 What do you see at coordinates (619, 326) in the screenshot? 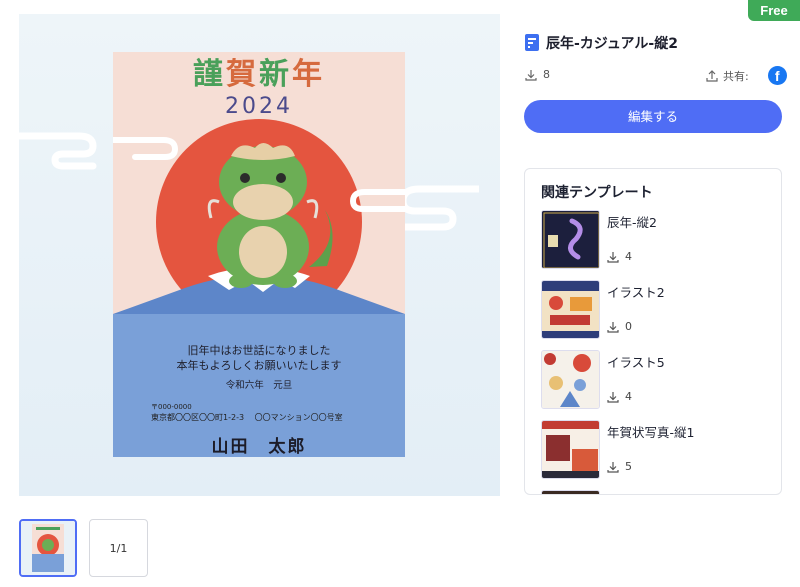
I see `related-template-downloads: 0` at bounding box center [619, 326].